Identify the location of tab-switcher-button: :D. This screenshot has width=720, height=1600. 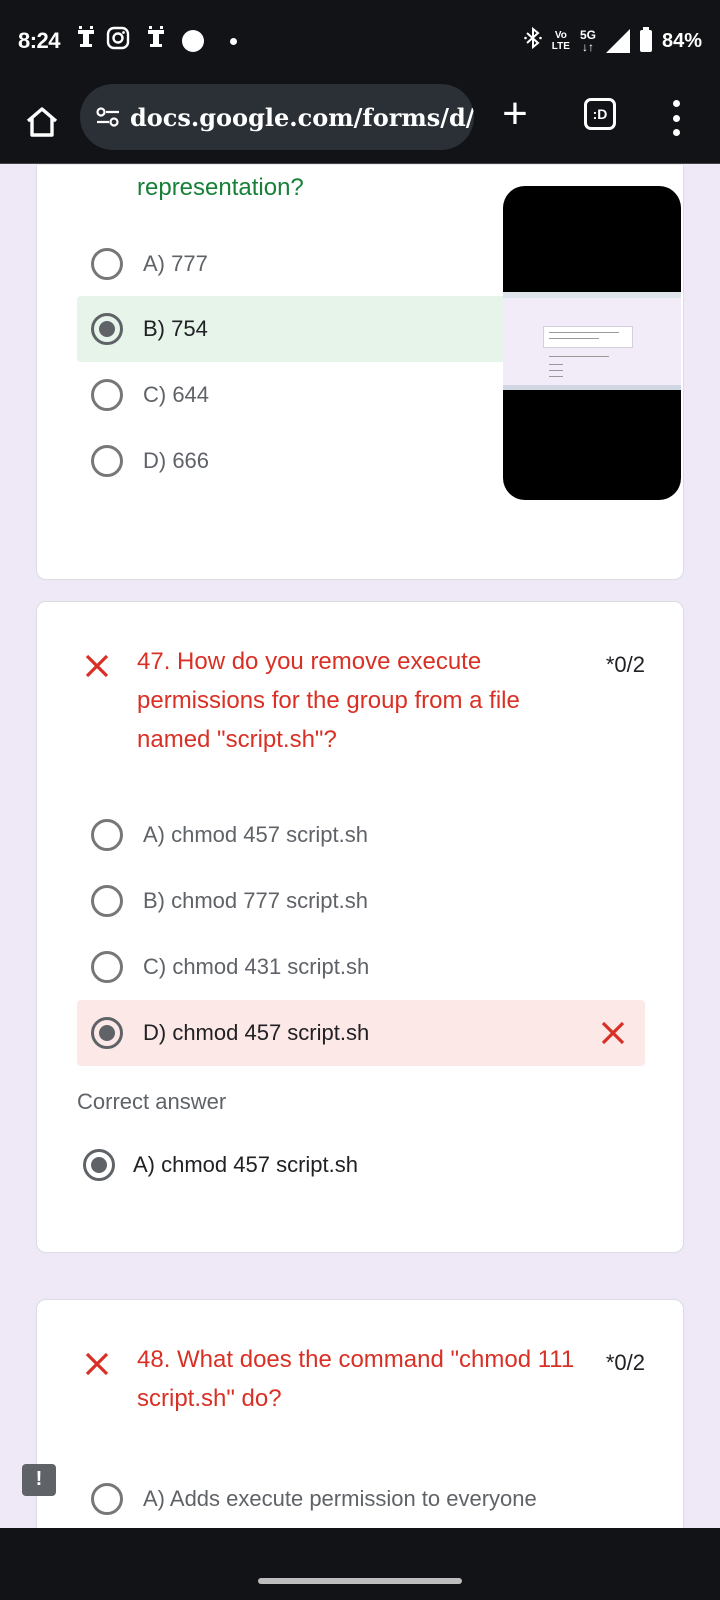
(600, 114).